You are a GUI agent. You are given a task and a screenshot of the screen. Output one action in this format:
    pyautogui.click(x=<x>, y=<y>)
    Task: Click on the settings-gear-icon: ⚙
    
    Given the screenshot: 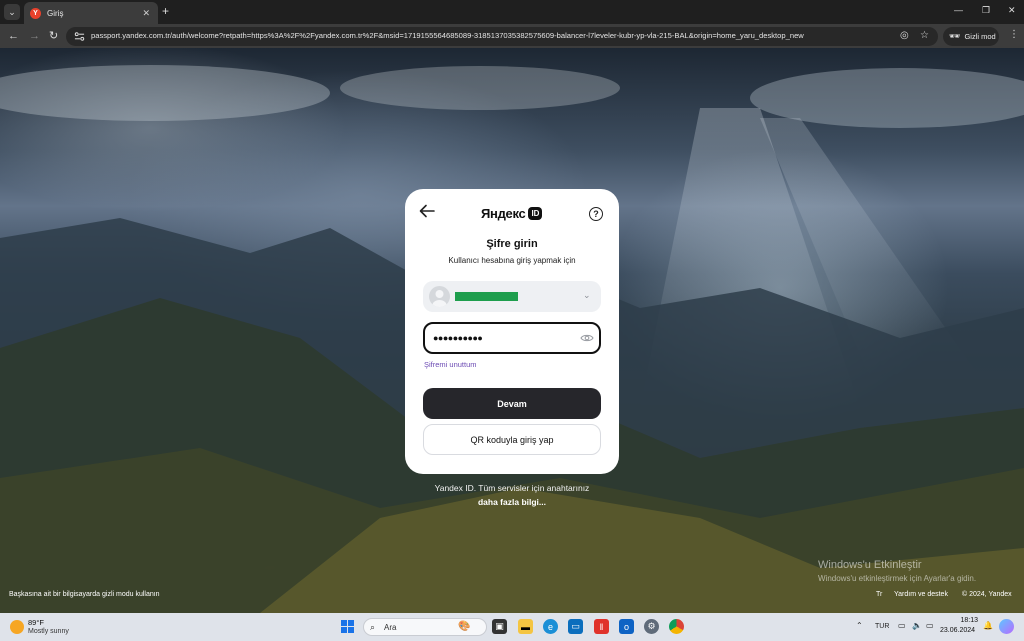 What is the action you would take?
    pyautogui.click(x=651, y=626)
    